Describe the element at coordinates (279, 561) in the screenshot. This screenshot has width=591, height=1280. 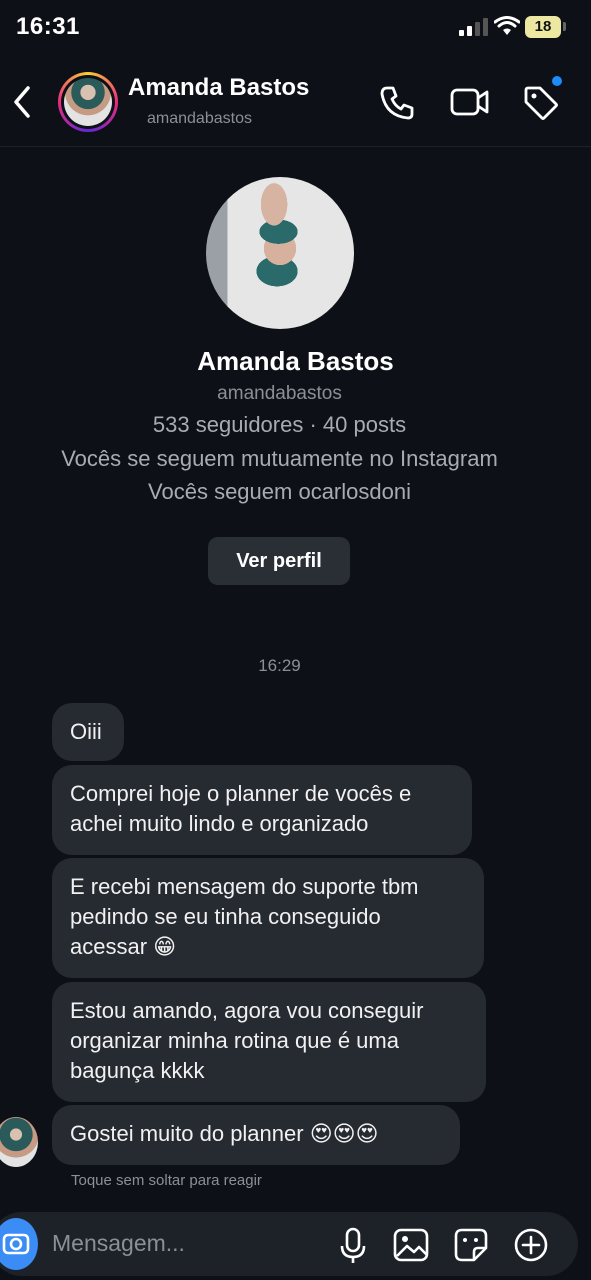
I see `view-profile-button: Ver perfil` at that location.